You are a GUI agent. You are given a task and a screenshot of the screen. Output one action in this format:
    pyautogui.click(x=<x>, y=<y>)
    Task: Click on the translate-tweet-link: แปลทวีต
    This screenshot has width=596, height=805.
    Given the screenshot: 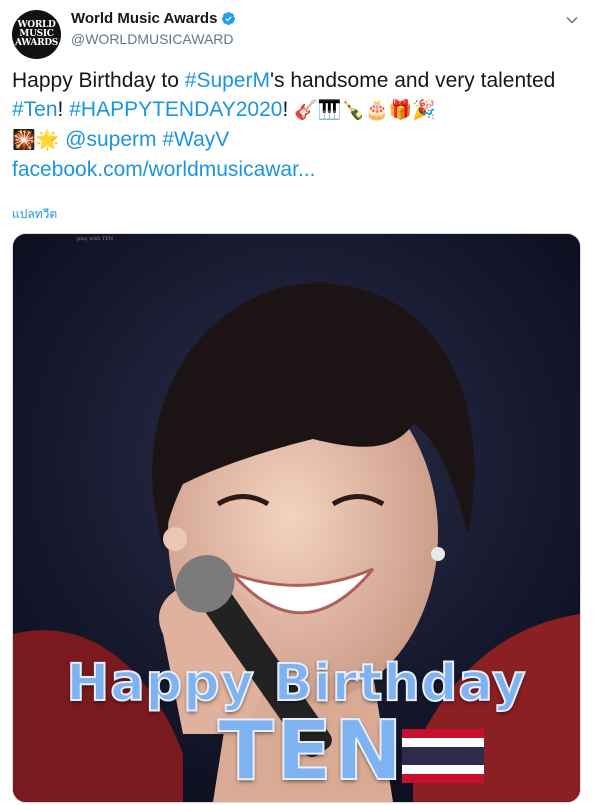 What is the action you would take?
    pyautogui.click(x=34, y=214)
    